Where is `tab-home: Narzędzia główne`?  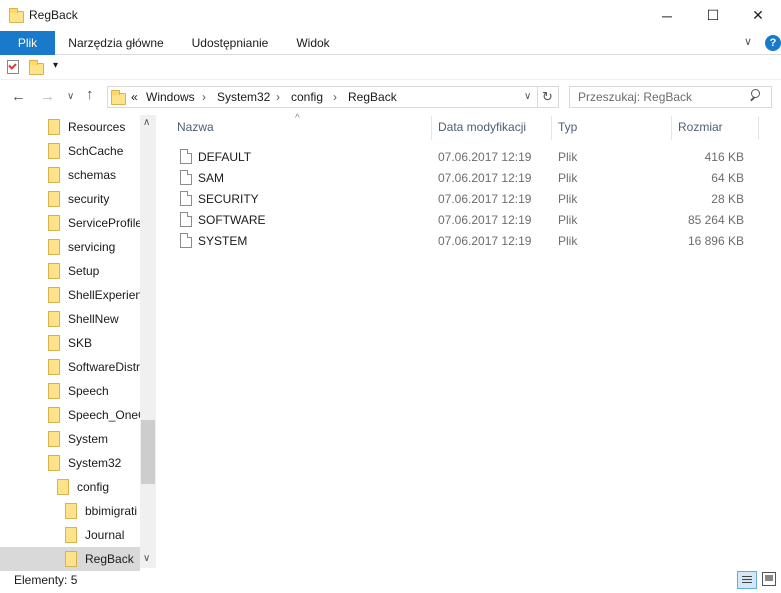
tab-home: Narzędzia główne is located at coordinates (116, 43).